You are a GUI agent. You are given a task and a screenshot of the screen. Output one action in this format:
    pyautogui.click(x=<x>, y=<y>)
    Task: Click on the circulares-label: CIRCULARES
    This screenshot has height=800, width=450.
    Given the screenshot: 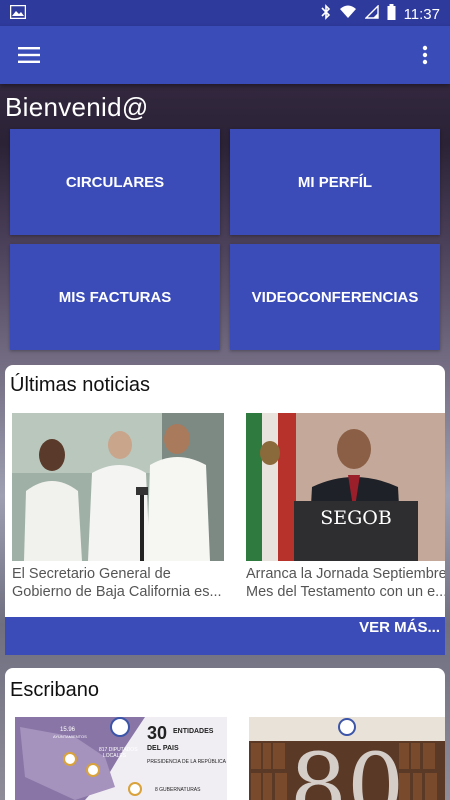 What is the action you would take?
    pyautogui.click(x=115, y=182)
    